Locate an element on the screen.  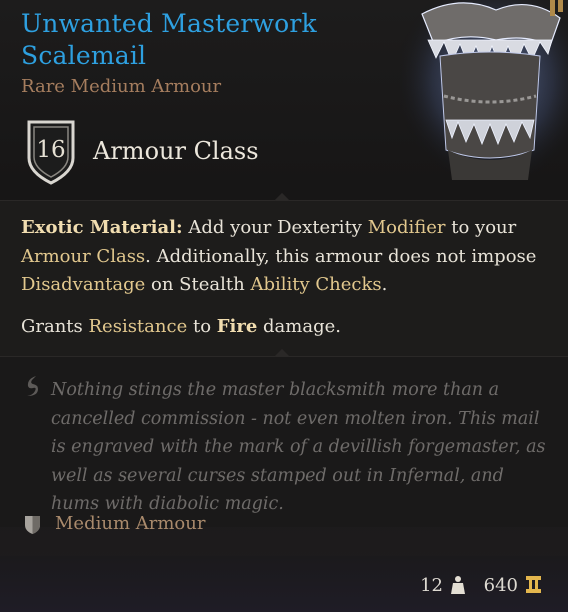
property-title: Exotic Material: is located at coordinates (102, 227).